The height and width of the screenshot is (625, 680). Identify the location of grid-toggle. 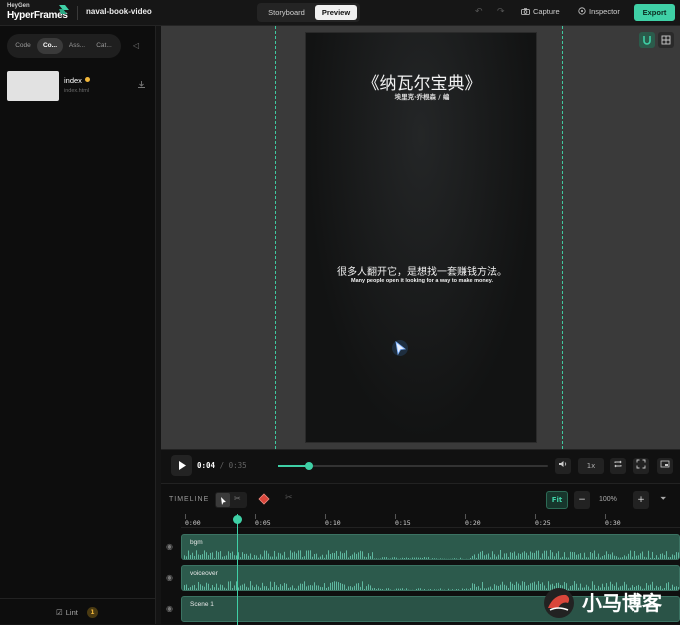
(666, 40).